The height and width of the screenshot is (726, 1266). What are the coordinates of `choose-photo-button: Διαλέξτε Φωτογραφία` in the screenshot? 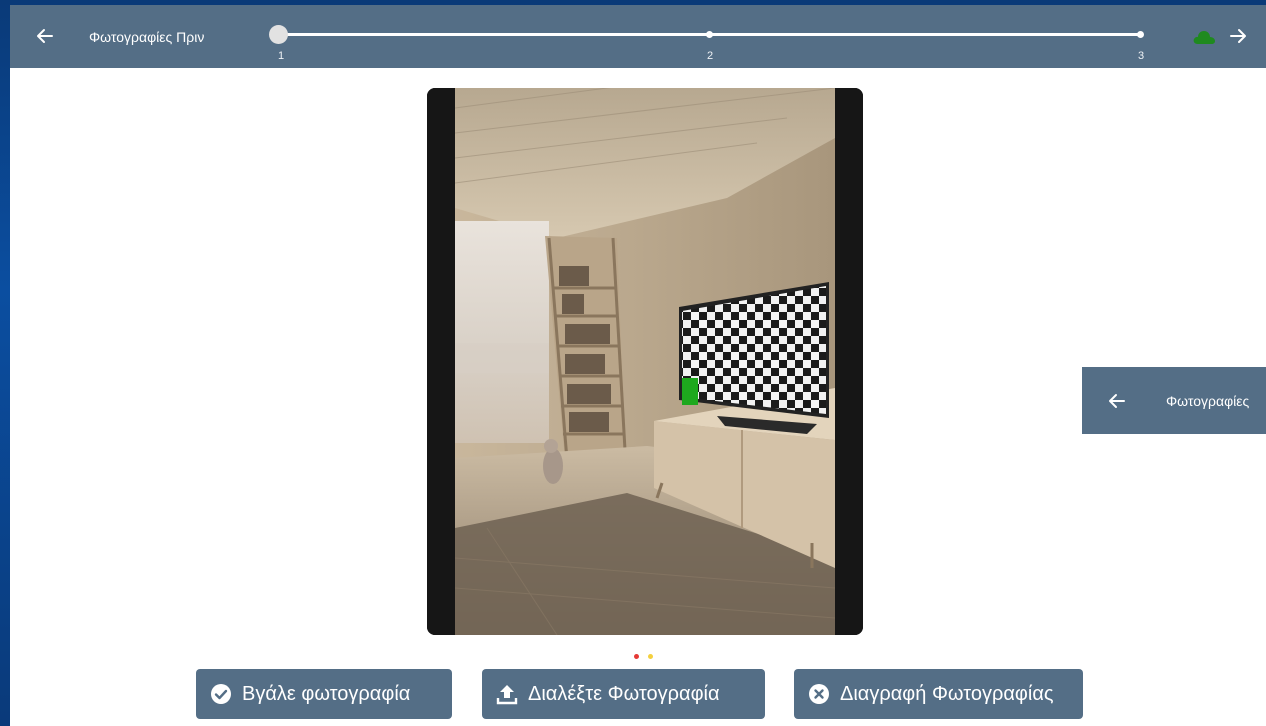 It's located at (623, 694).